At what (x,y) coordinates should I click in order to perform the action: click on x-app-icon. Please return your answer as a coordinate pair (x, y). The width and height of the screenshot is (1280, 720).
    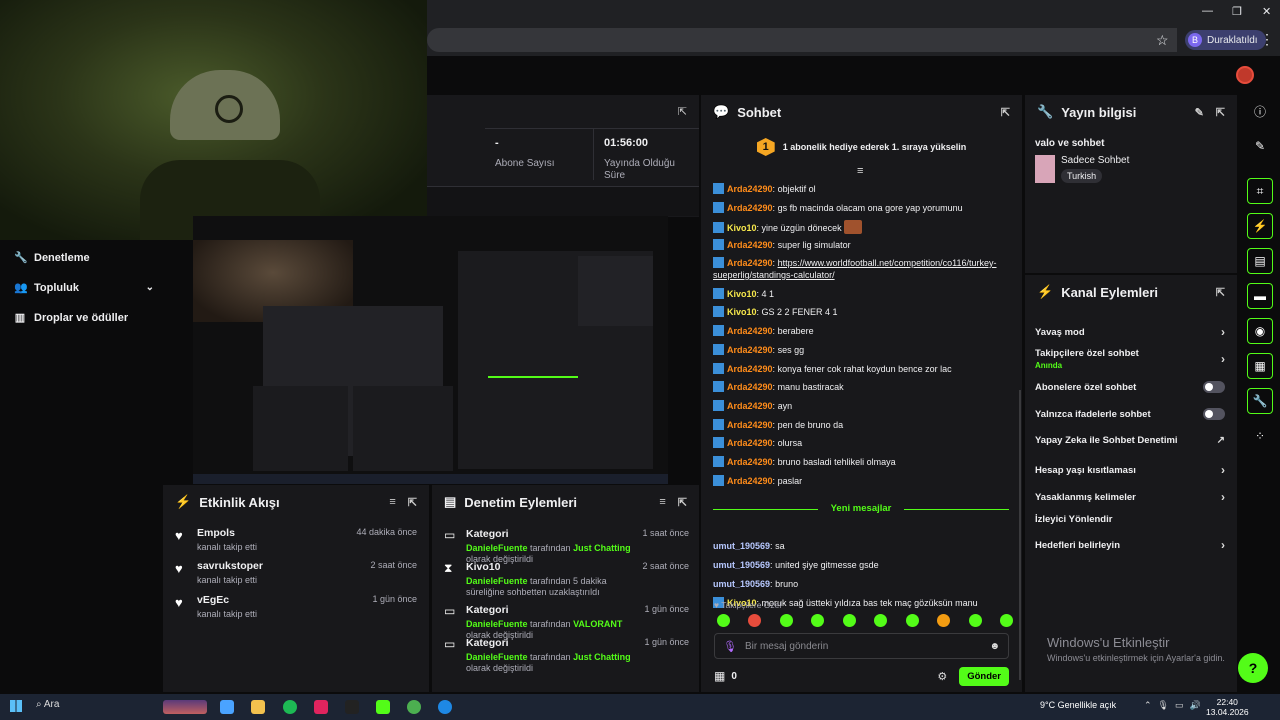
    Looking at the image, I should click on (352, 707).